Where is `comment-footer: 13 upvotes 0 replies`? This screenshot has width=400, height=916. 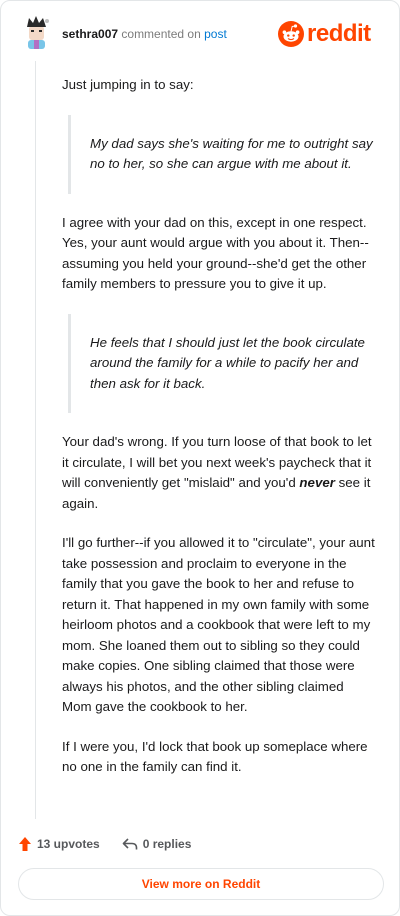
comment-footer: 13 upvotes 0 replies is located at coordinates (115, 844).